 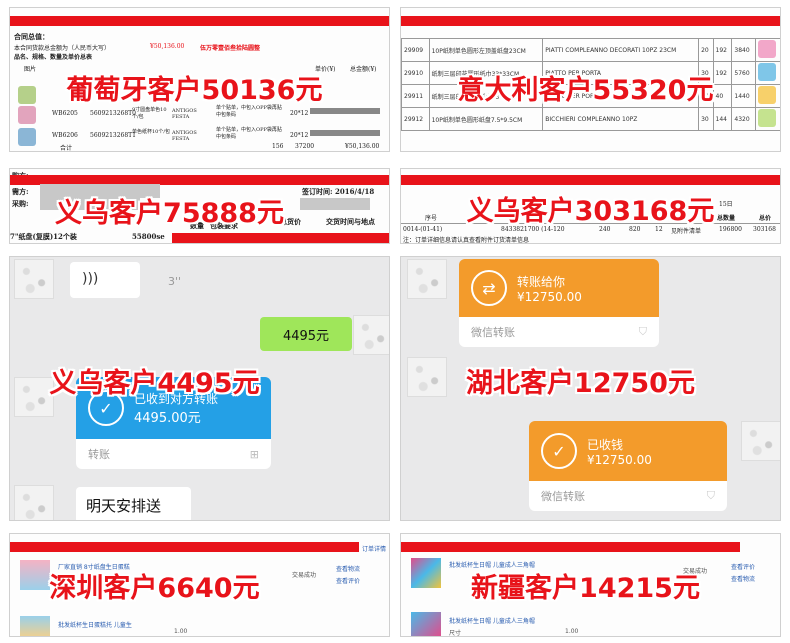 I want to click on tile-caption: 湖北客户12750元, so click(x=580, y=383).